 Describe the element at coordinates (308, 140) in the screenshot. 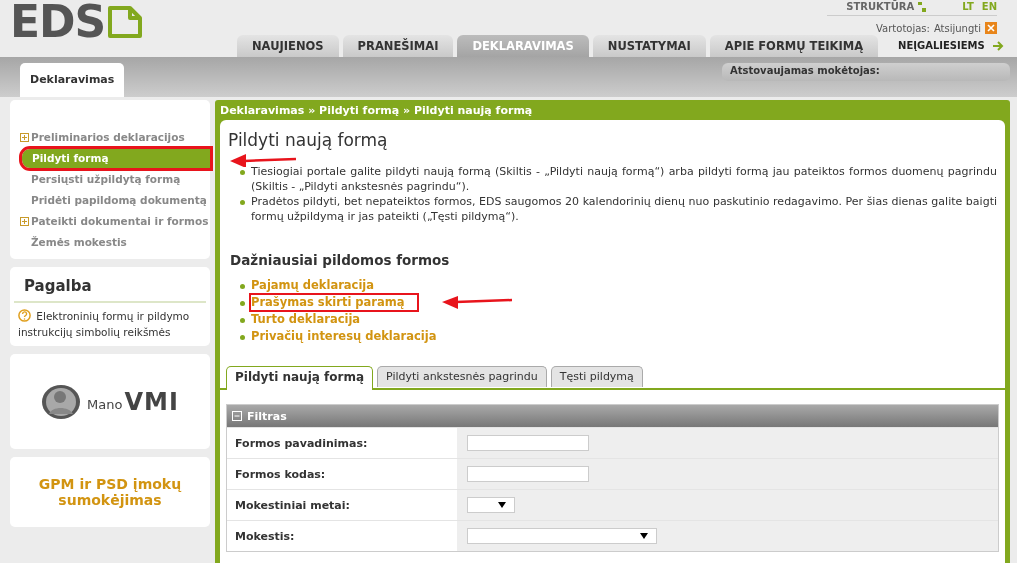

I see `page-title: Pildyti naują formą` at that location.